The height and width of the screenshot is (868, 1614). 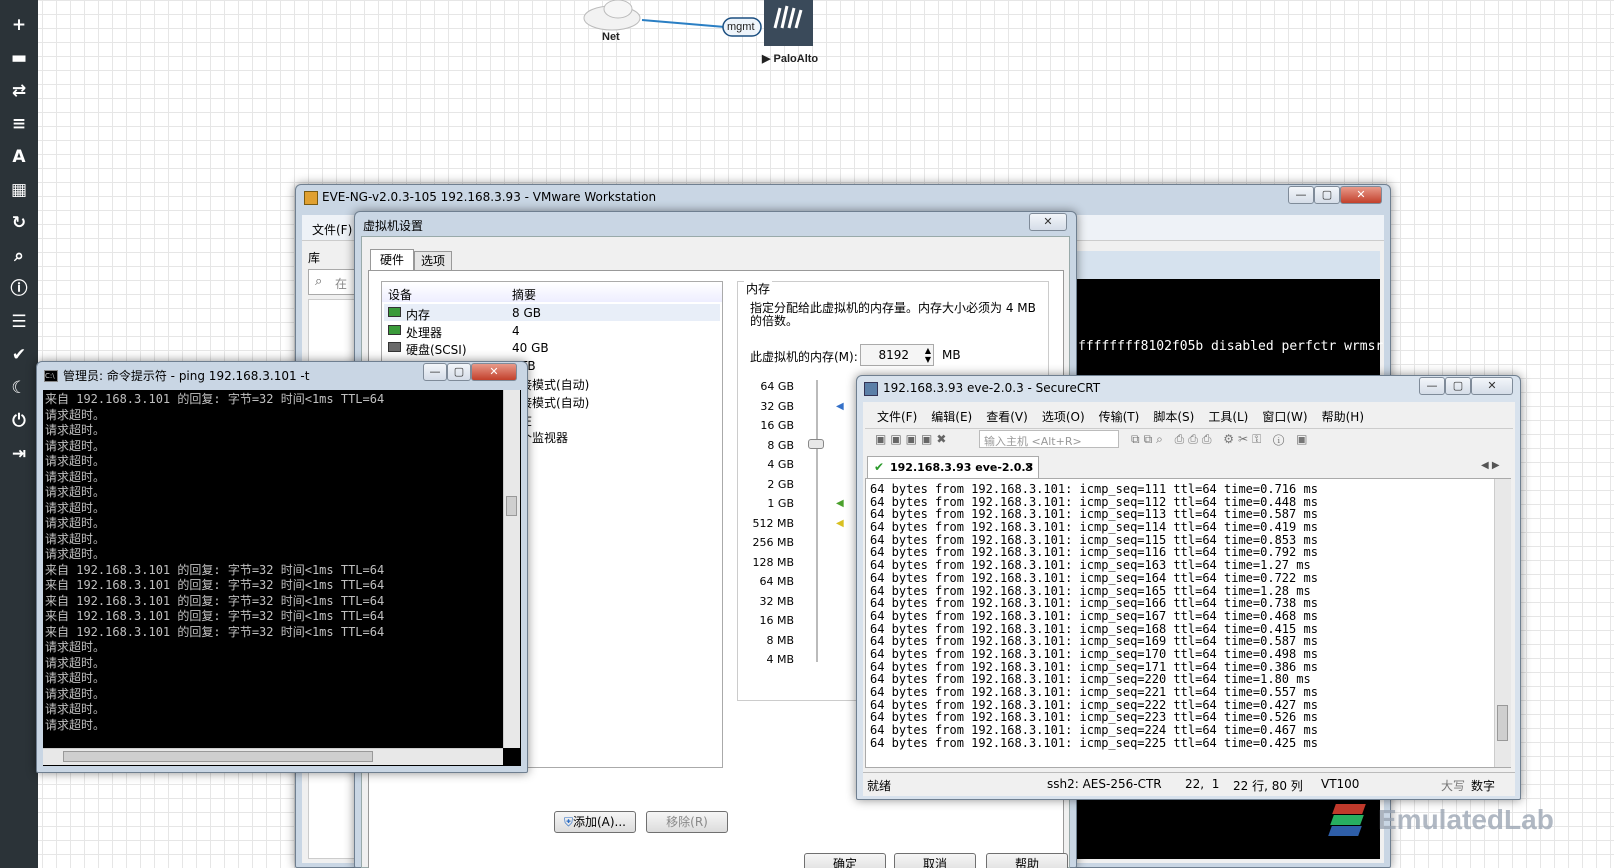 What do you see at coordinates (552, 331) in the screenshot?
I see `device-row: 处理器 4` at bounding box center [552, 331].